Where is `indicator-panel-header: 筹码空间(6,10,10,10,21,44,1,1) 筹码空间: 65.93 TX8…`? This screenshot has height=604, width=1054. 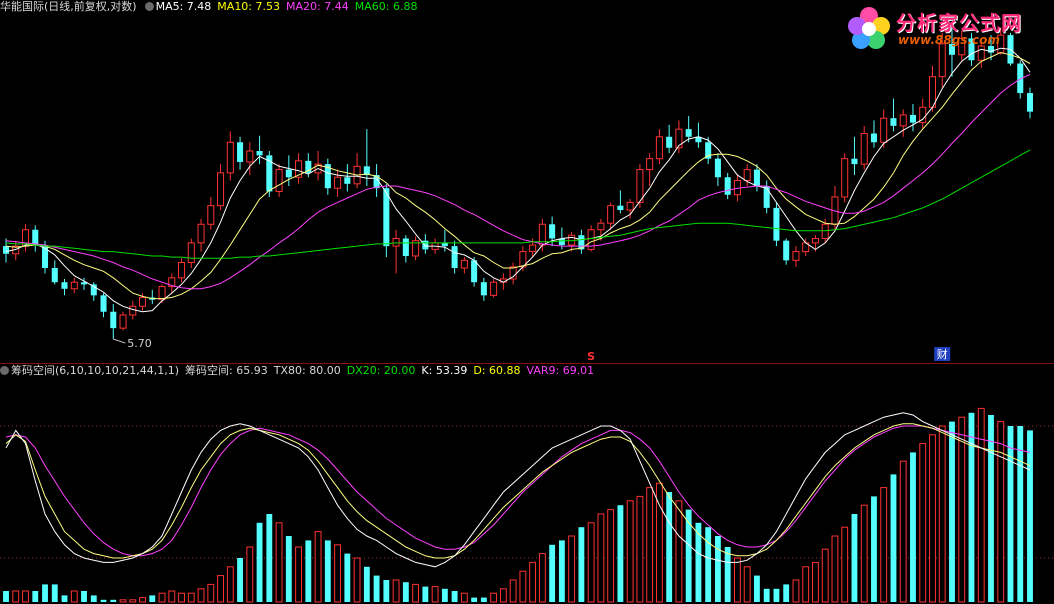
indicator-panel-header: 筹码空间(6,10,10,10,21,44,1,1) 筹码空间: 65.93 TX8… is located at coordinates (300, 371).